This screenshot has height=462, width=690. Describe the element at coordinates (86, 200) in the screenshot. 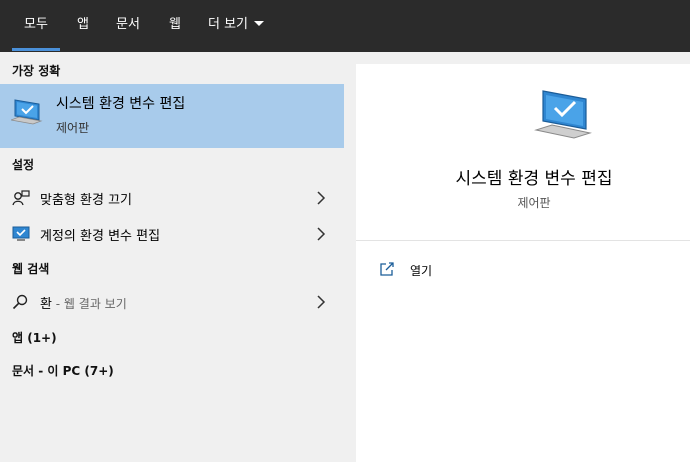

I see `settings-item-label: 맞춤형 환경 끄기` at that location.